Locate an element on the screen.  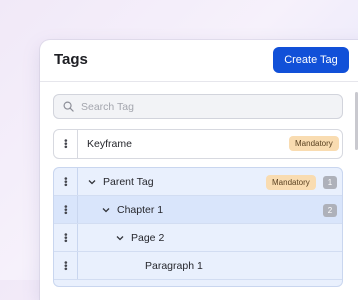
tag-item-parent-tag: ••• Parent Tag Mandatory 1 is located at coordinates (198, 182).